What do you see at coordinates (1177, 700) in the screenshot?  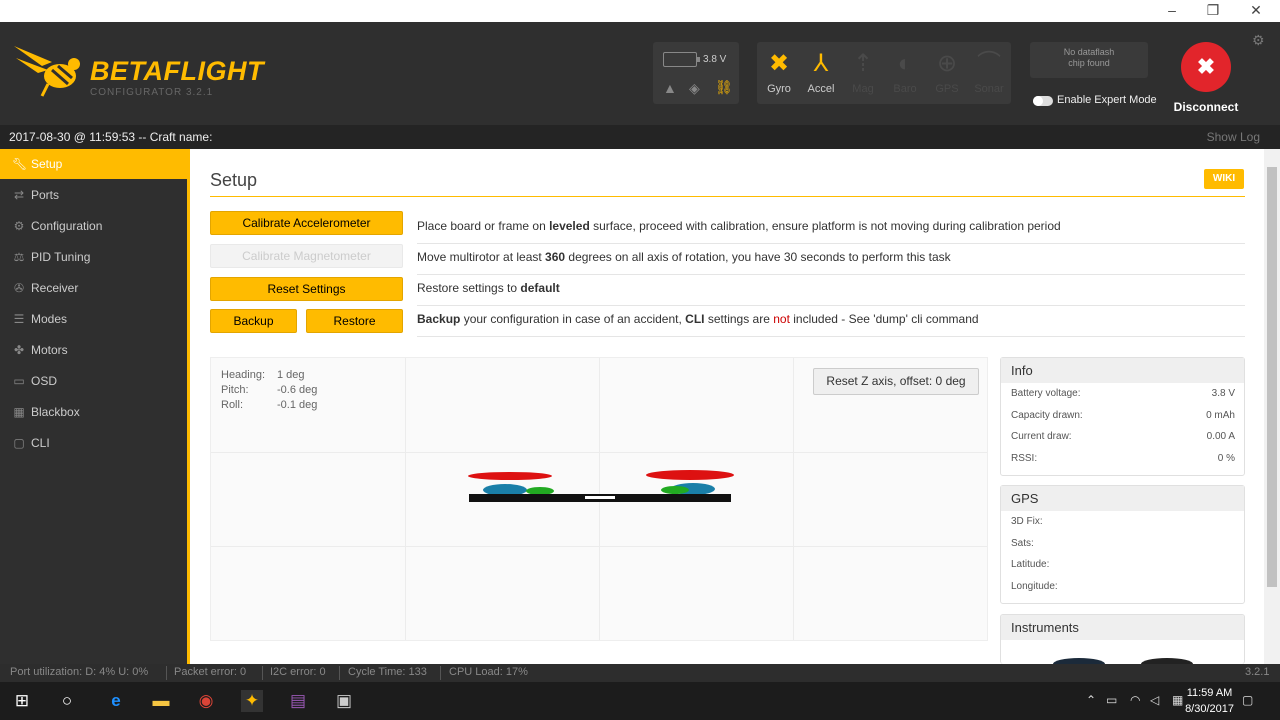 I see `keyboard-icon: ▦` at bounding box center [1177, 700].